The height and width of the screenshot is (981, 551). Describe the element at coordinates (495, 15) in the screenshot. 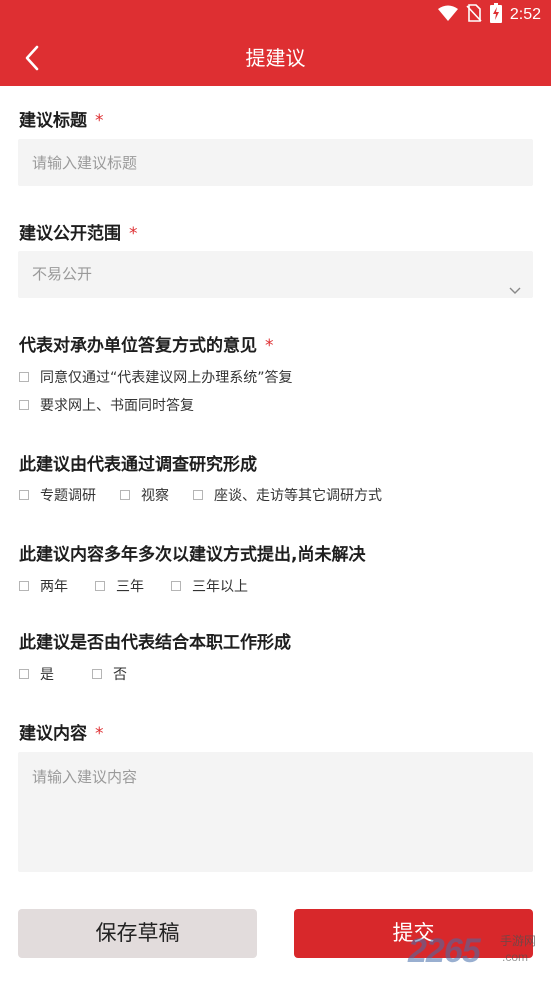

I see `battery-charging-icon` at that location.